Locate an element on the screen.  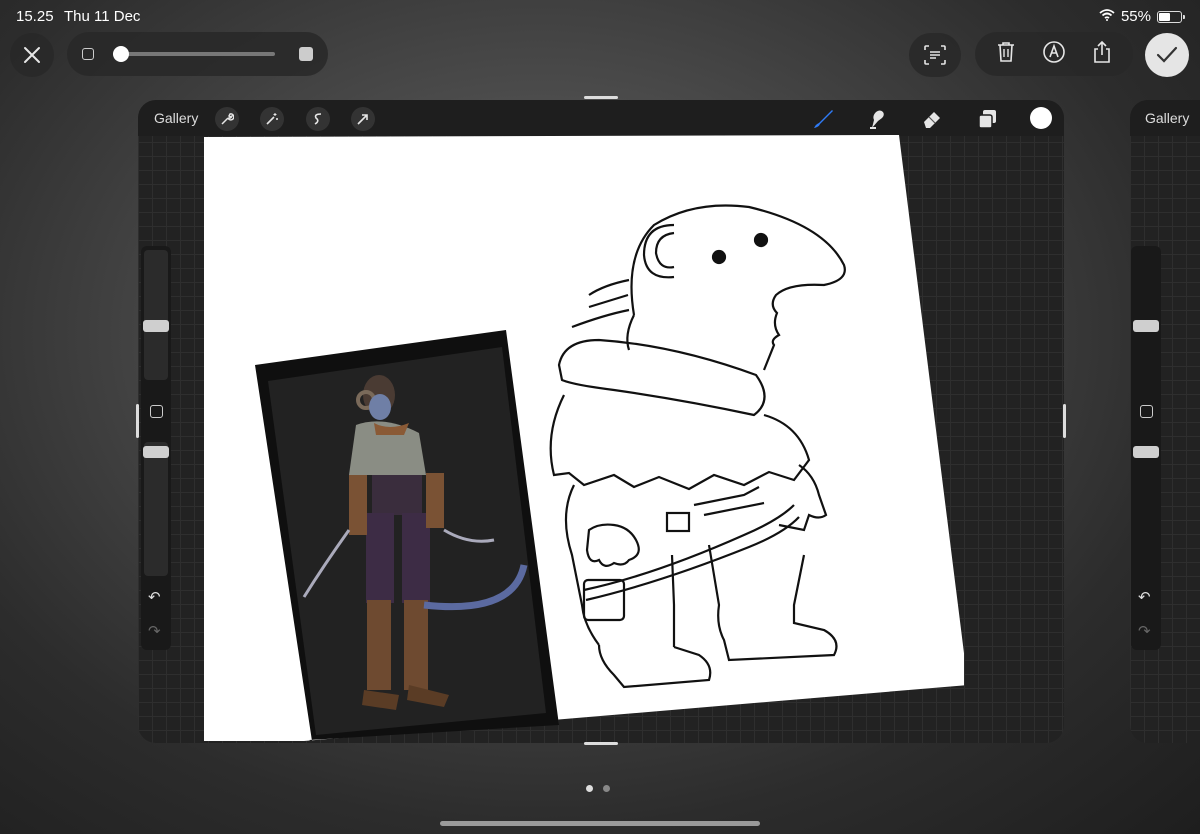
battery-percent: 55% is located at coordinates (1135, 16).